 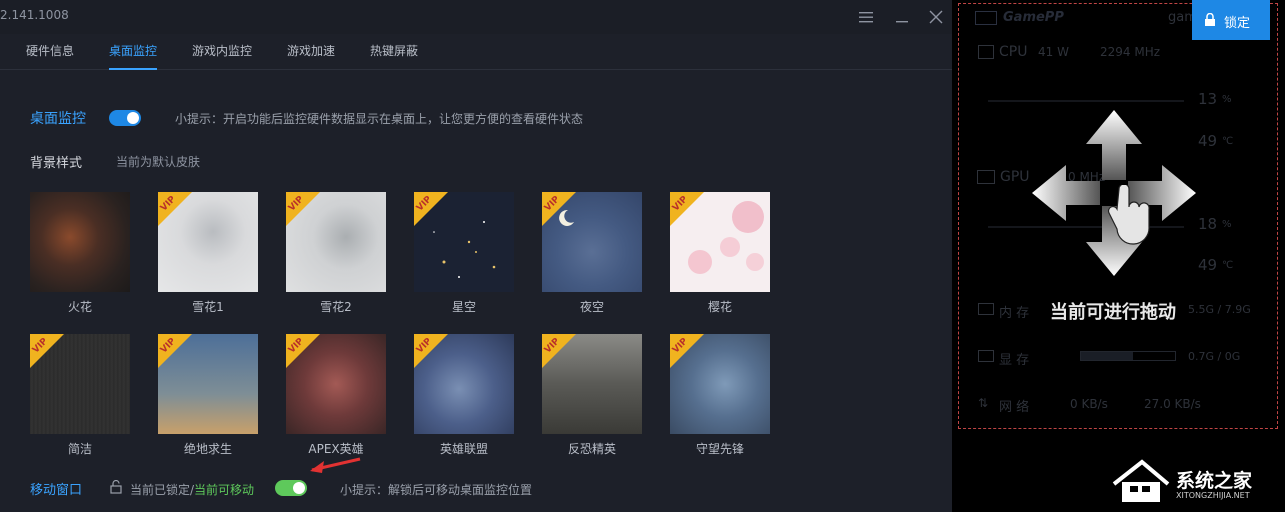 What do you see at coordinates (79, 449) in the screenshot?
I see `skin-label: 简洁` at bounding box center [79, 449].